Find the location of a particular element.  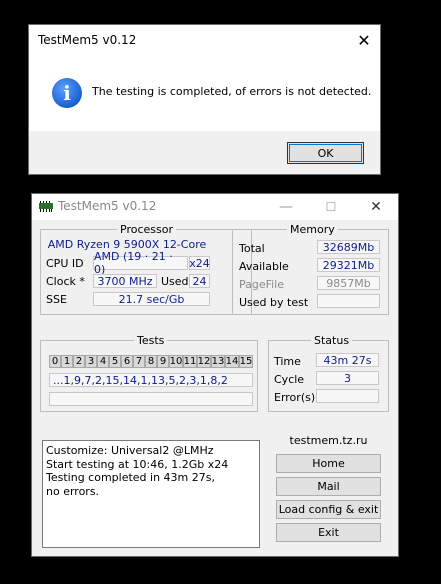

tests-group-label: Tests is located at coordinates (151, 340).